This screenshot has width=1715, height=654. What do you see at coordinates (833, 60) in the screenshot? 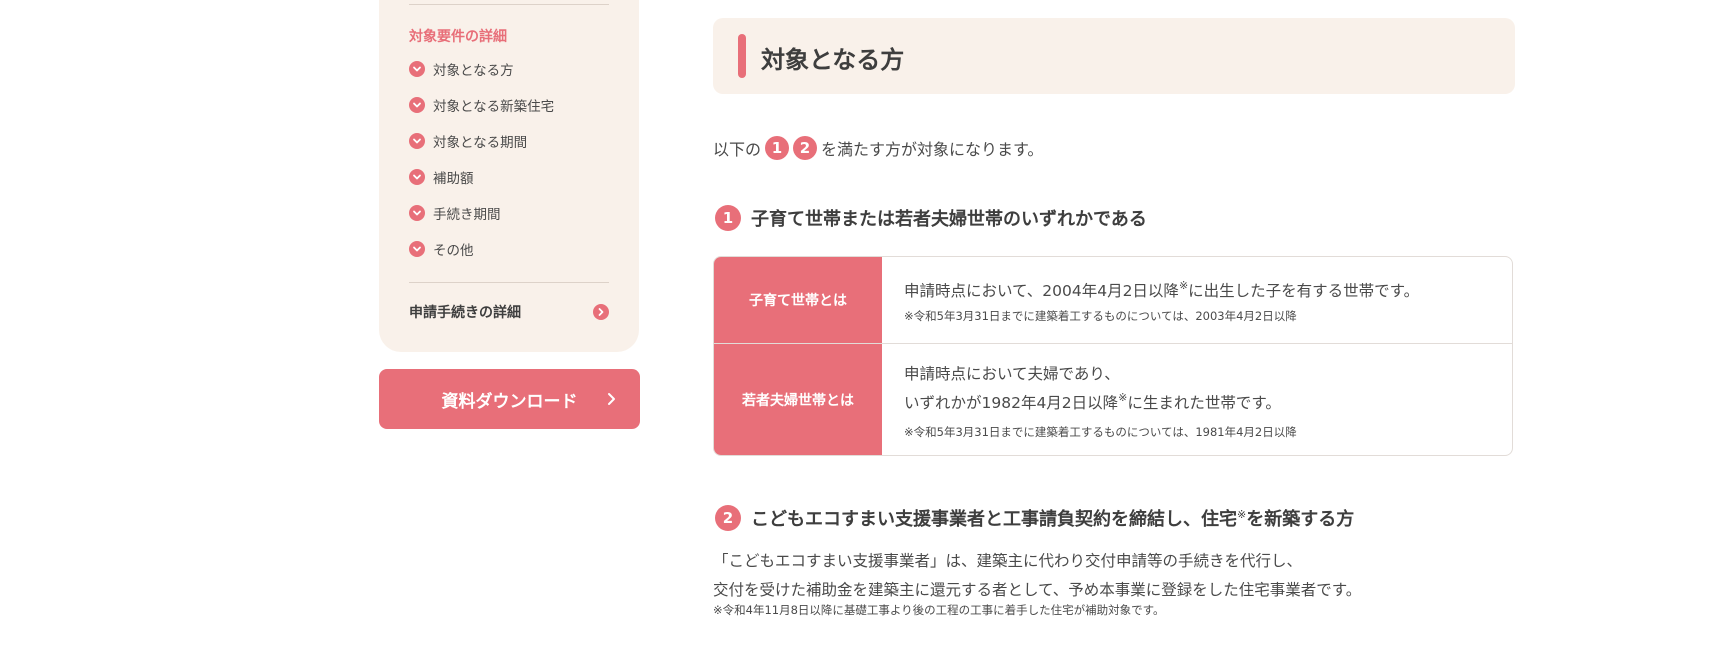
I see `page-title: 対象となる方` at bounding box center [833, 60].